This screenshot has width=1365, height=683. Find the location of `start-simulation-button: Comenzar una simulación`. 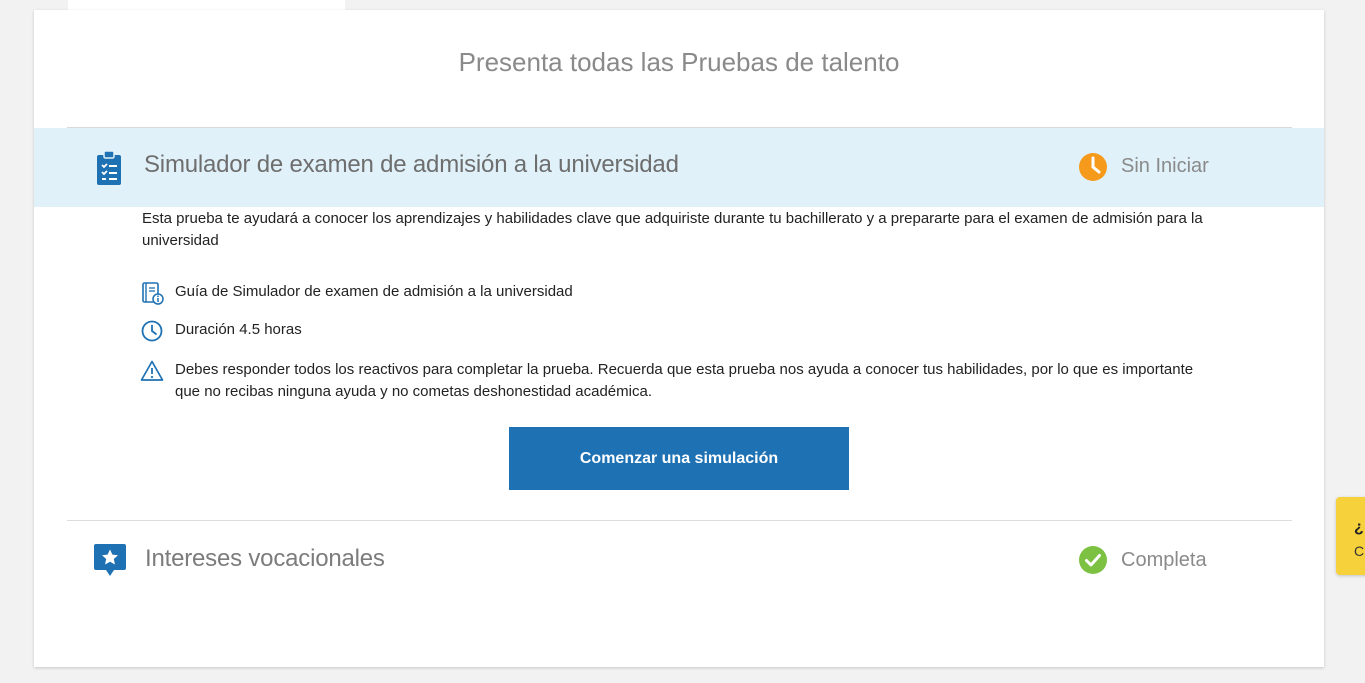

start-simulation-button: Comenzar una simulación is located at coordinates (679, 458).